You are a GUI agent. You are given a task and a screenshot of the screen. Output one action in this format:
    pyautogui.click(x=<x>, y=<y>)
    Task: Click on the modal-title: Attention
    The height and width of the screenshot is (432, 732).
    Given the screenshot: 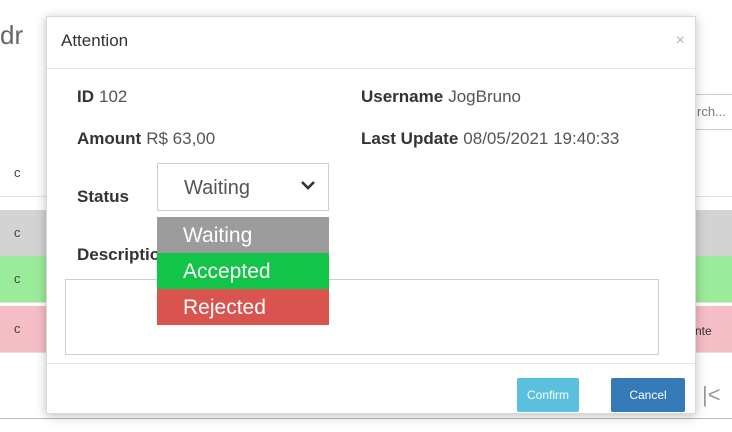 What is the action you would take?
    pyautogui.click(x=95, y=40)
    